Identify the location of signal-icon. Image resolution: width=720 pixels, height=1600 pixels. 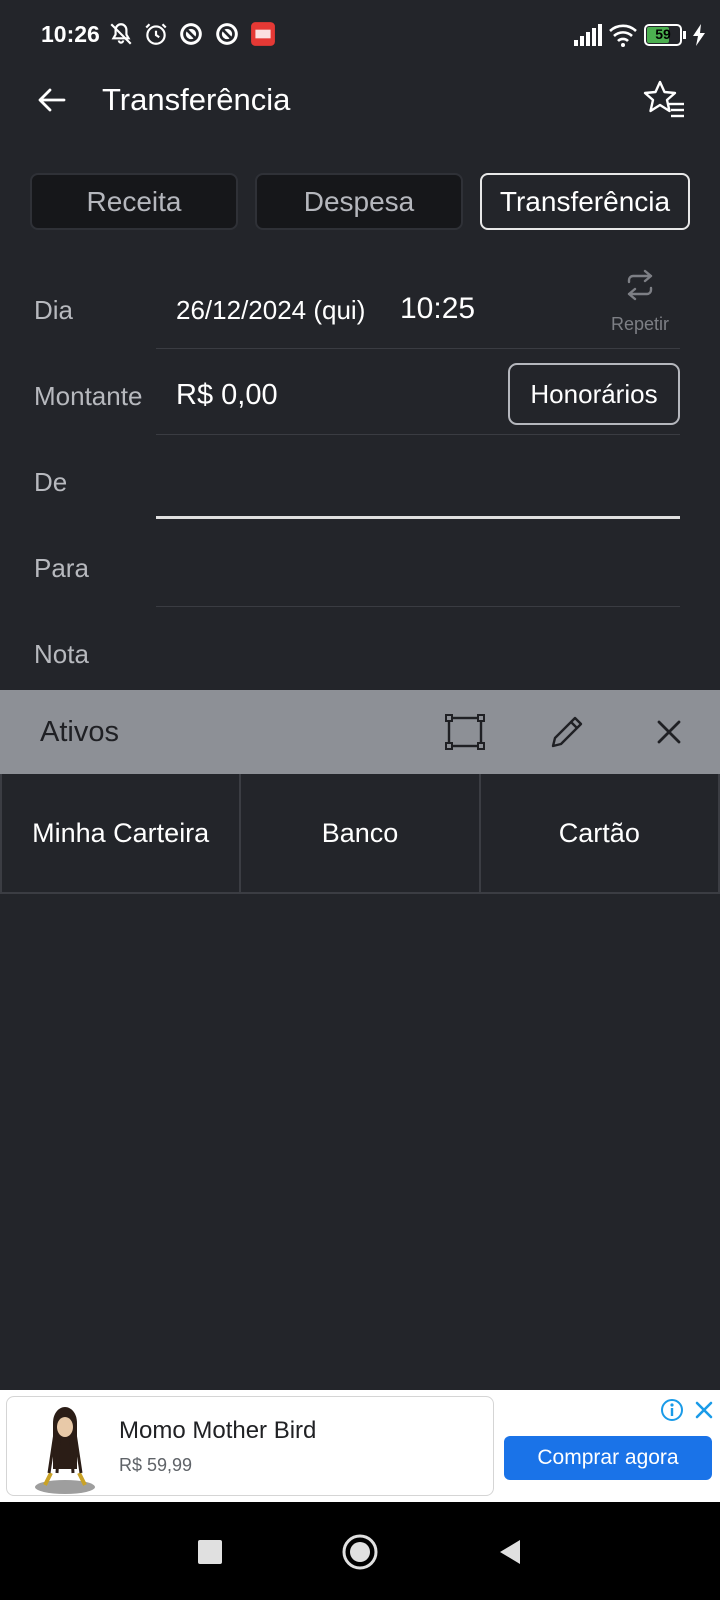
(588, 35).